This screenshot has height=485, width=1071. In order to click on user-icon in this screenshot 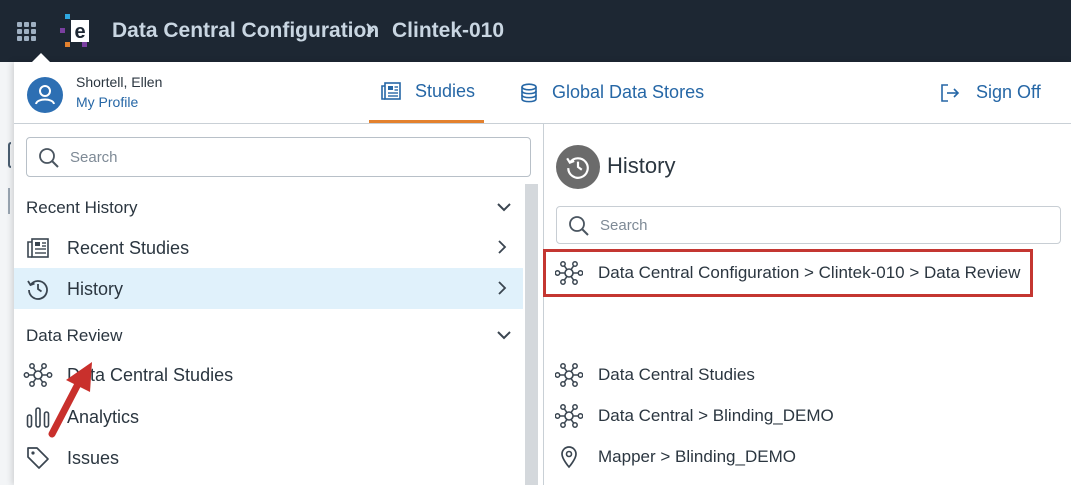, I will do `click(45, 95)`.